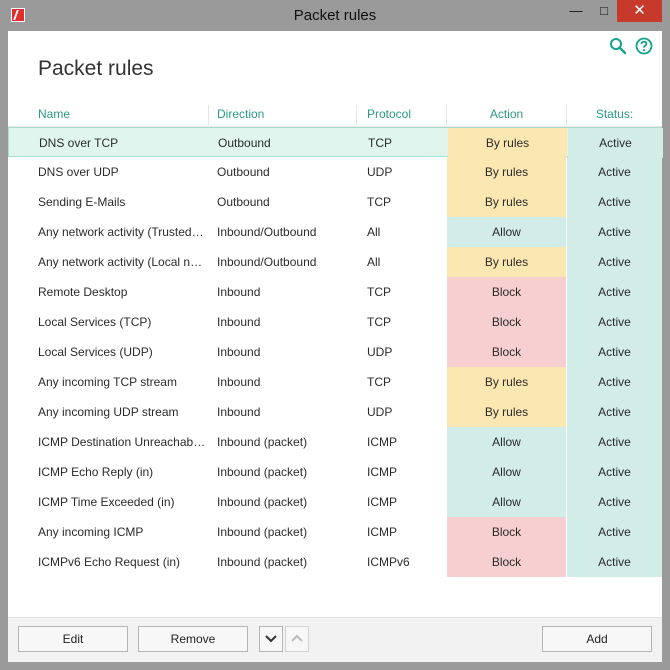  Describe the element at coordinates (106, 502) in the screenshot. I see `rule-name-cell: ICMP Time Exceeded (in)` at that location.